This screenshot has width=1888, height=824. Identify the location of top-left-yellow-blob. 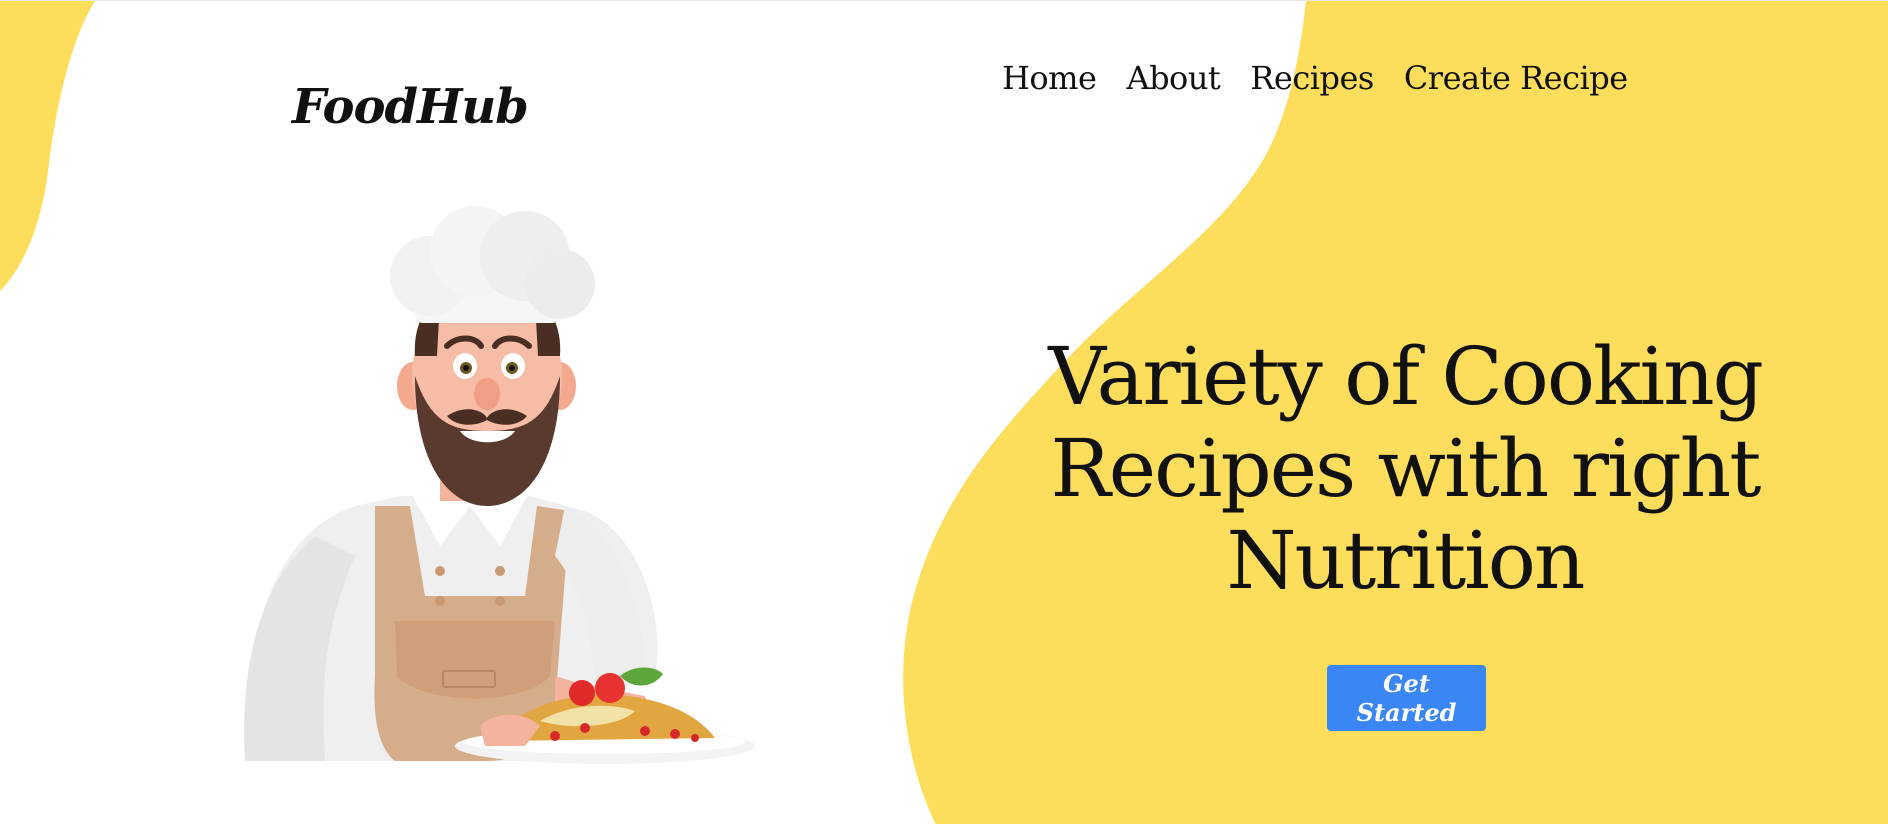
(47, 146).